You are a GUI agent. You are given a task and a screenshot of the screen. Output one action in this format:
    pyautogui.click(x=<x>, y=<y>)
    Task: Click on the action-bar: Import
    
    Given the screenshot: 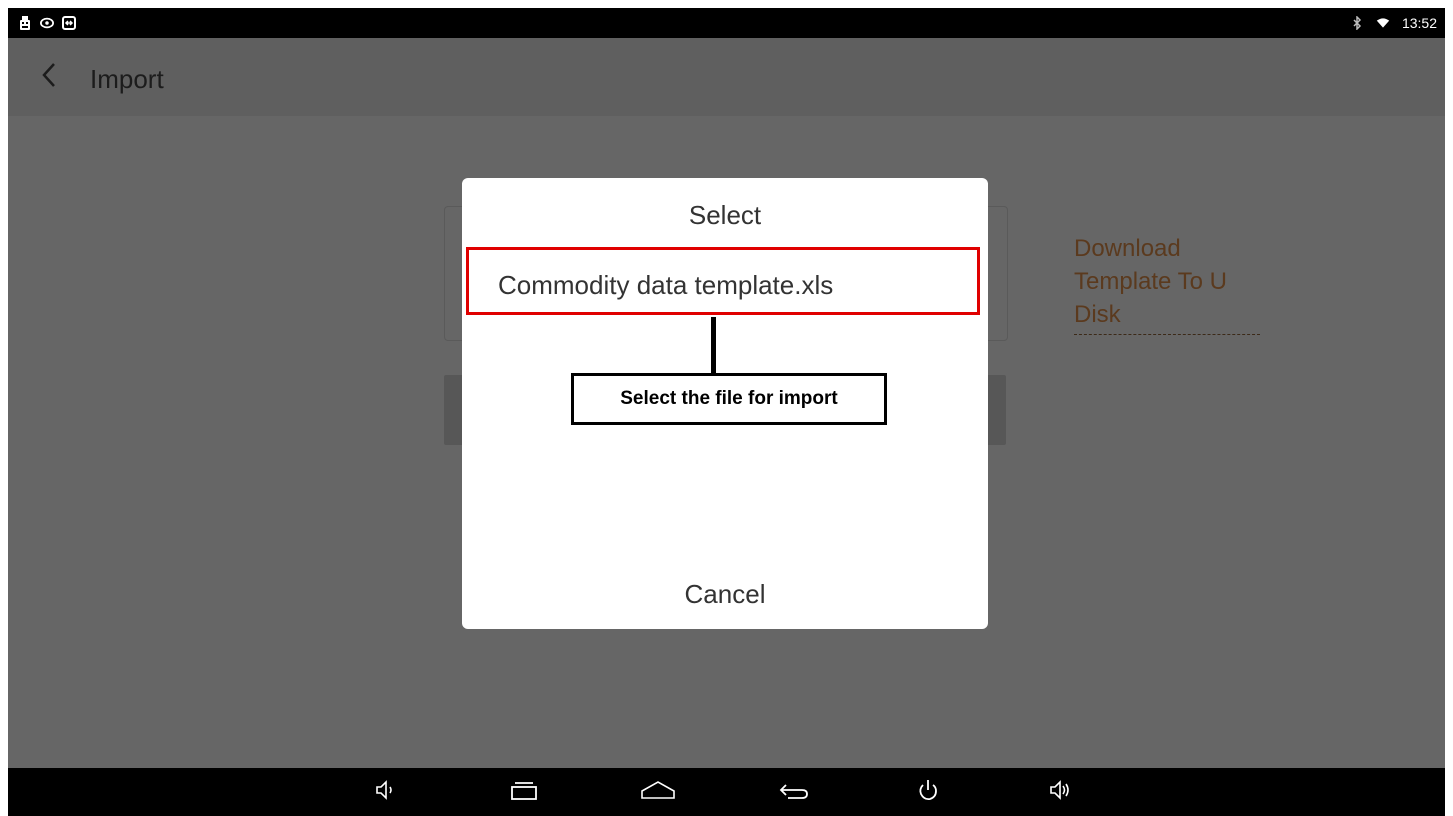 What is the action you would take?
    pyautogui.click(x=726, y=77)
    